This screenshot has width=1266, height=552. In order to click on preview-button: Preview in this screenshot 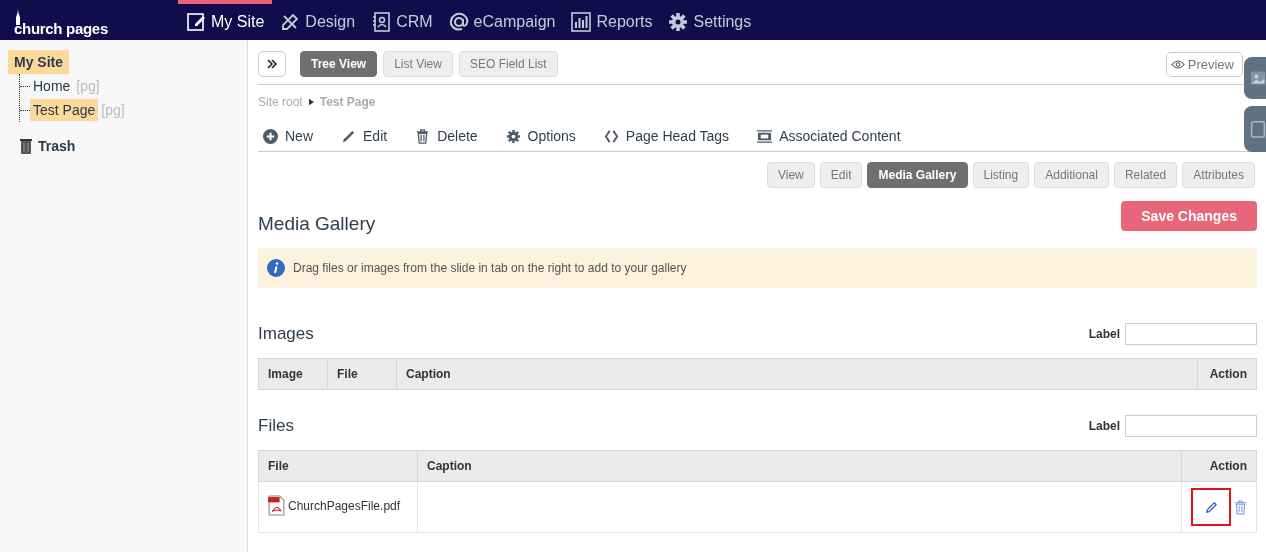, I will do `click(1204, 64)`.